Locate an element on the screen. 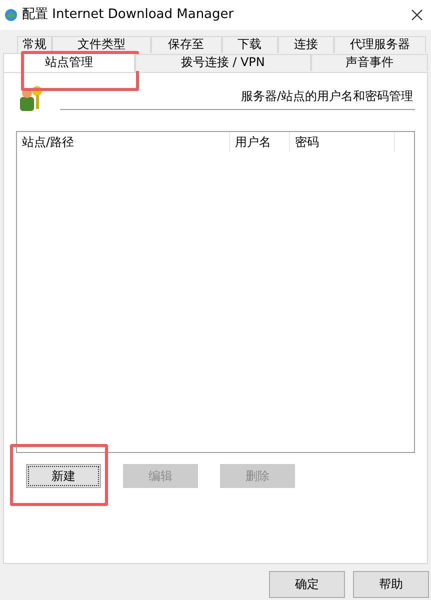  tab: 下载 is located at coordinates (250, 44).